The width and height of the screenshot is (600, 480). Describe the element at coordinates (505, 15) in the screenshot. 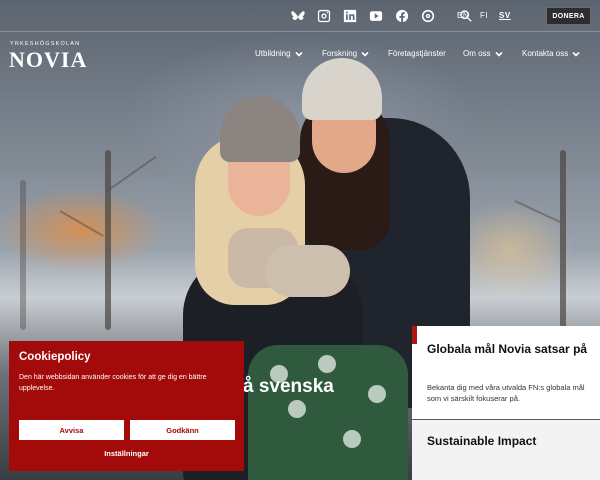

I see `language-sv: SV` at that location.